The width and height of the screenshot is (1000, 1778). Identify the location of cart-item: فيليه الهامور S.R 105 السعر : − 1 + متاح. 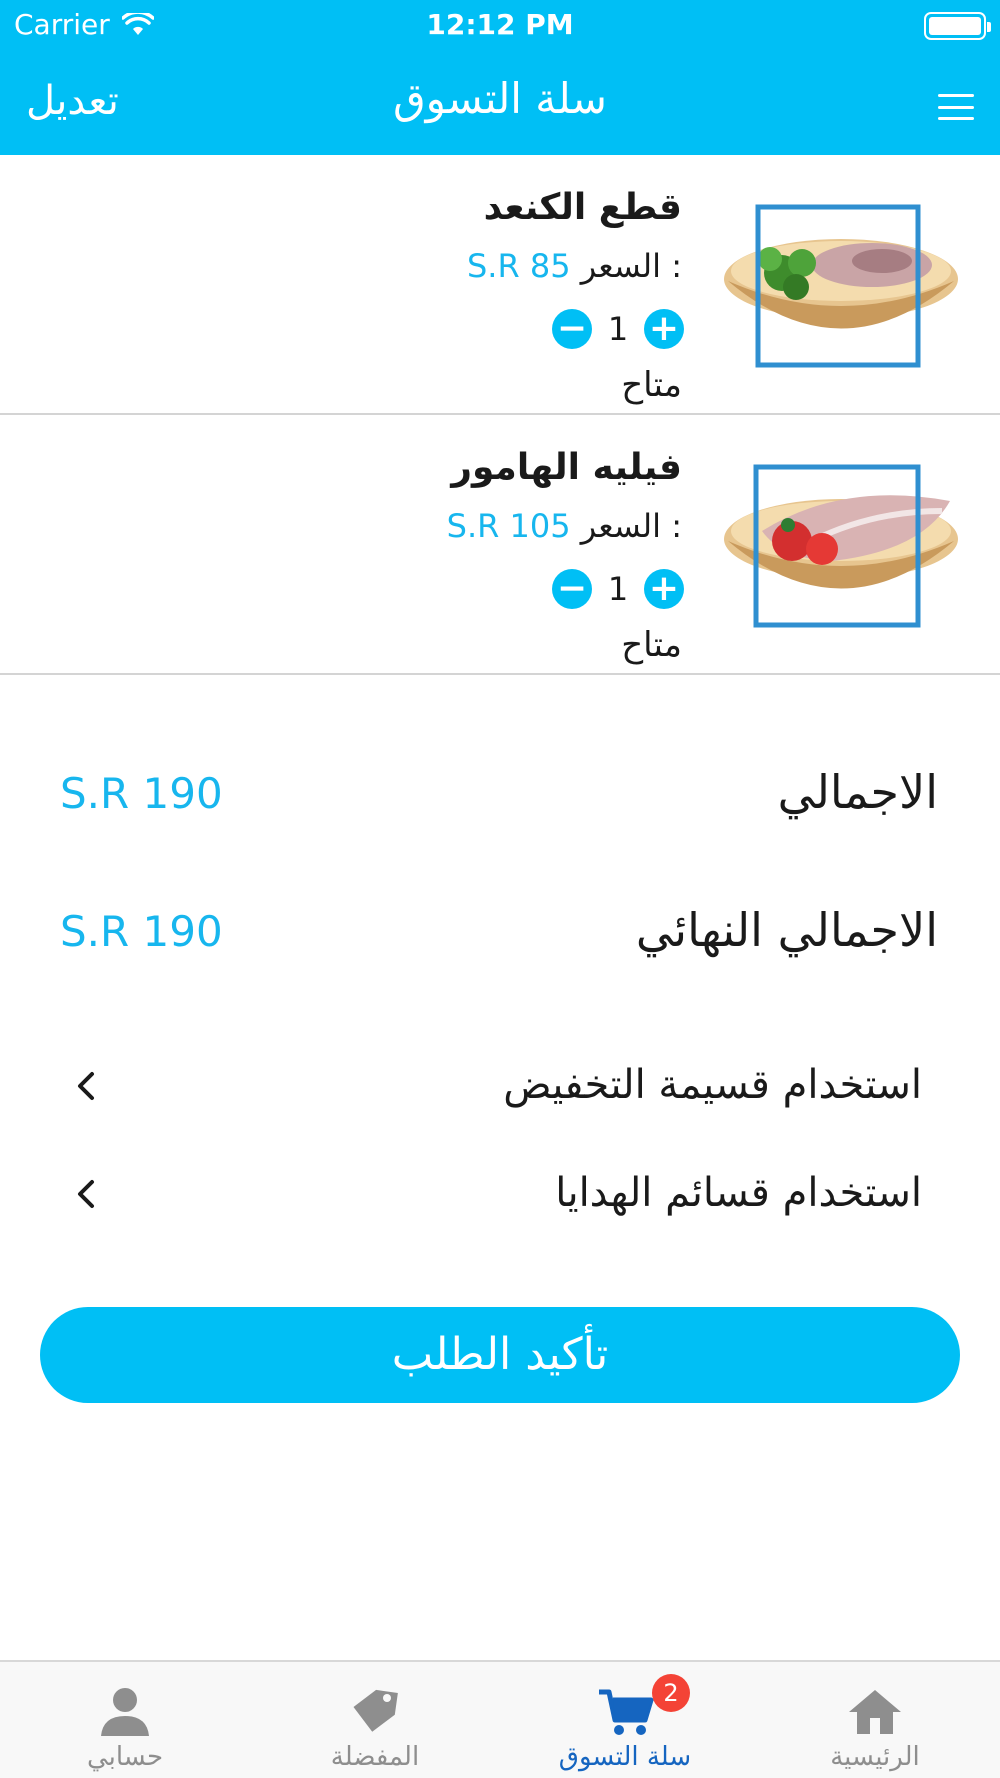
(500, 545).